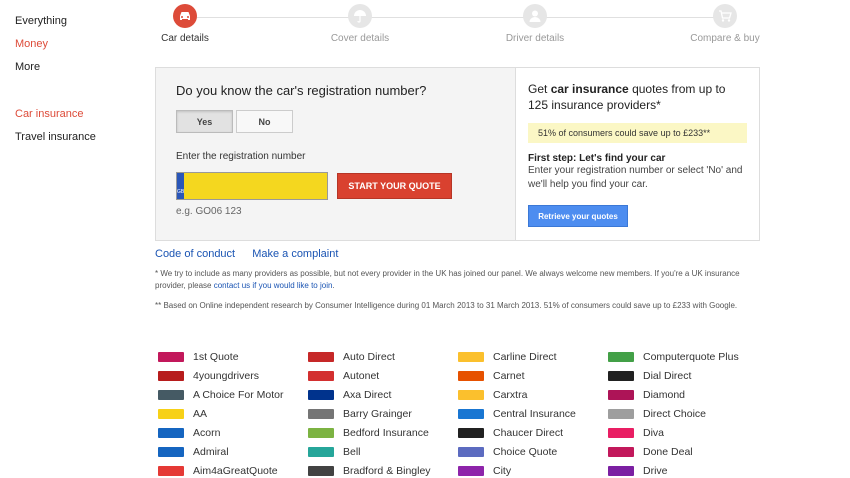 The image size is (850, 478). I want to click on provider-item: Direct Choice, so click(683, 413).